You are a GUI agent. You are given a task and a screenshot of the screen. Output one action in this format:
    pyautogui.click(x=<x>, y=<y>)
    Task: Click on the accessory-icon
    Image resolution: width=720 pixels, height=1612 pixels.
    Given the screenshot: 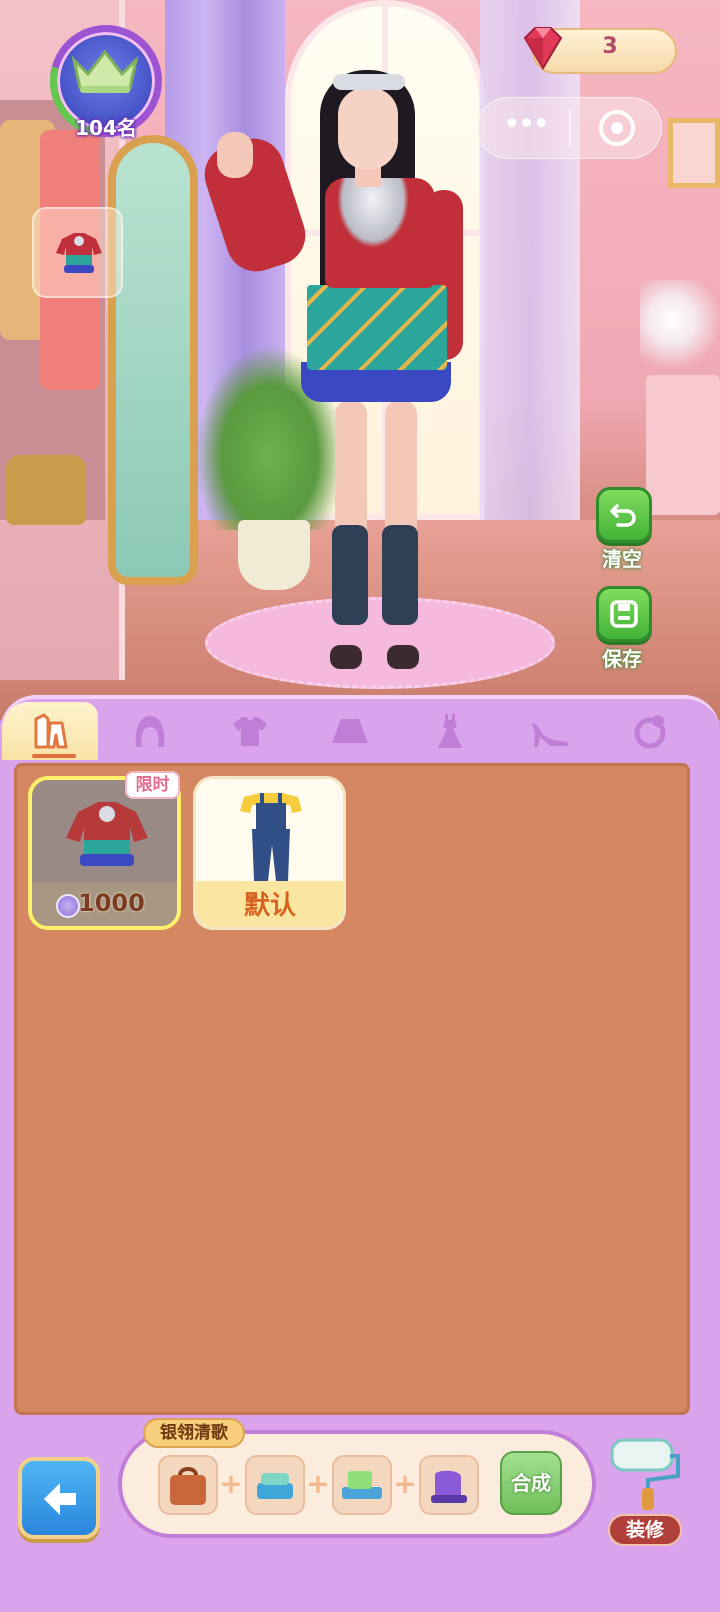 What is the action you would take?
    pyautogui.click(x=650, y=732)
    